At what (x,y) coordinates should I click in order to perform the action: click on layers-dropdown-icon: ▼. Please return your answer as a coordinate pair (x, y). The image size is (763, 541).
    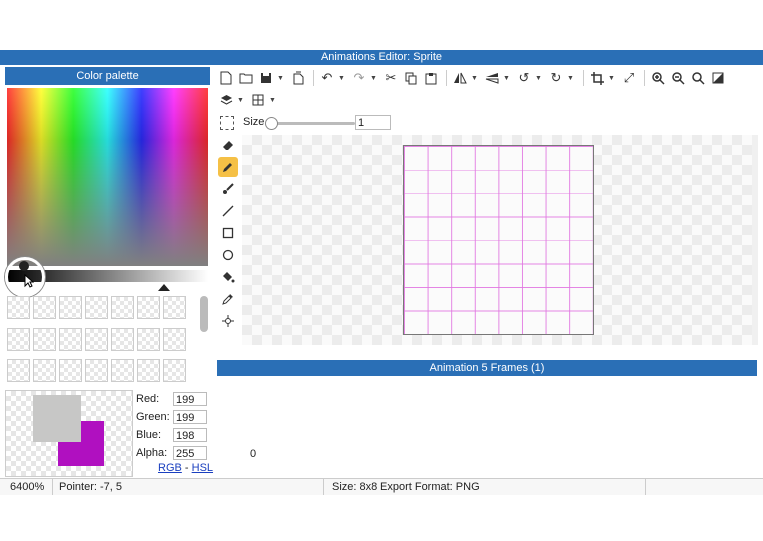
    Looking at the image, I should click on (241, 100).